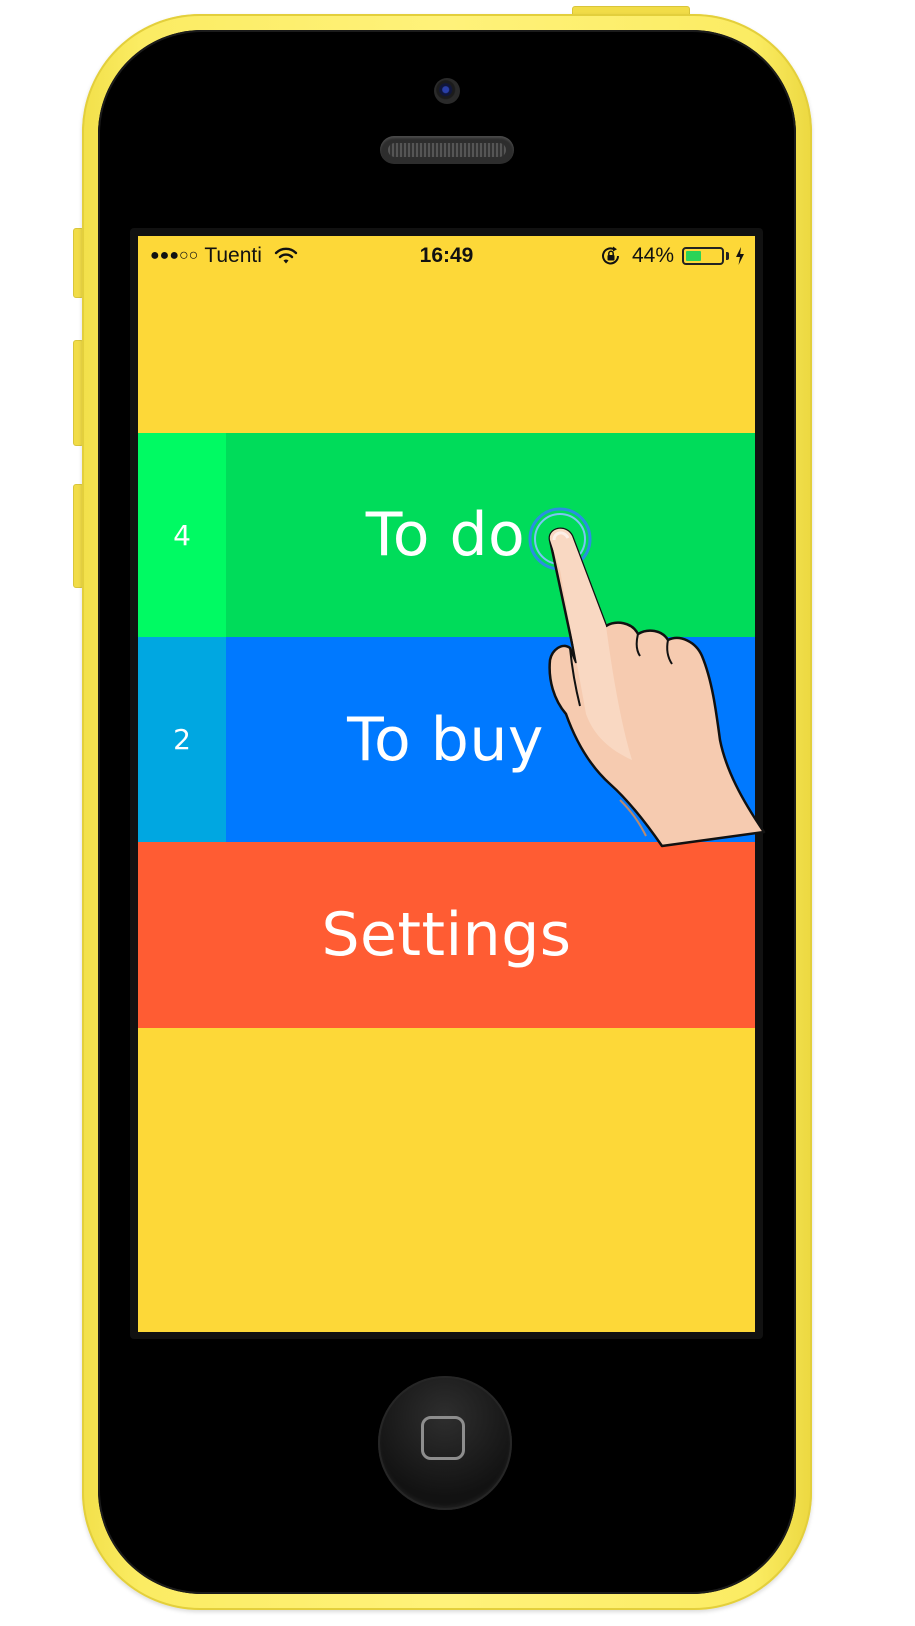 The width and height of the screenshot is (915, 1626). Describe the element at coordinates (693, 256) in the screenshot. I see `battery-fill` at that location.